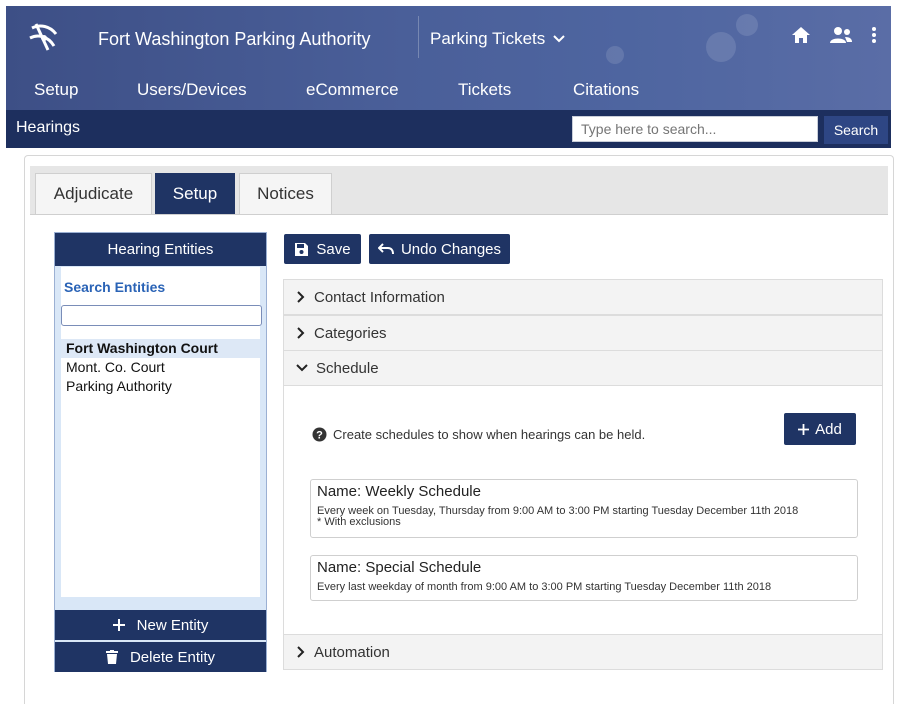 Image resolution: width=903 pixels, height=704 pixels. Describe the element at coordinates (352, 90) in the screenshot. I see `nav-item-ecommerce: eCommerce` at that location.